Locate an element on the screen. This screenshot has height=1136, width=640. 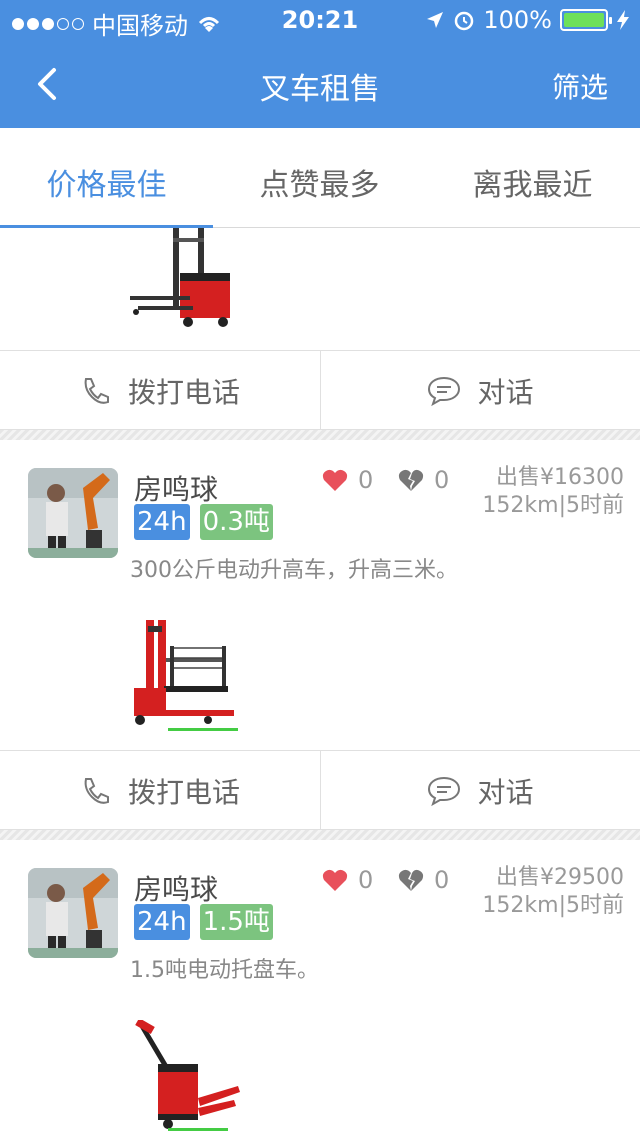
tab-best-price: 价格最佳 is located at coordinates (106, 182).